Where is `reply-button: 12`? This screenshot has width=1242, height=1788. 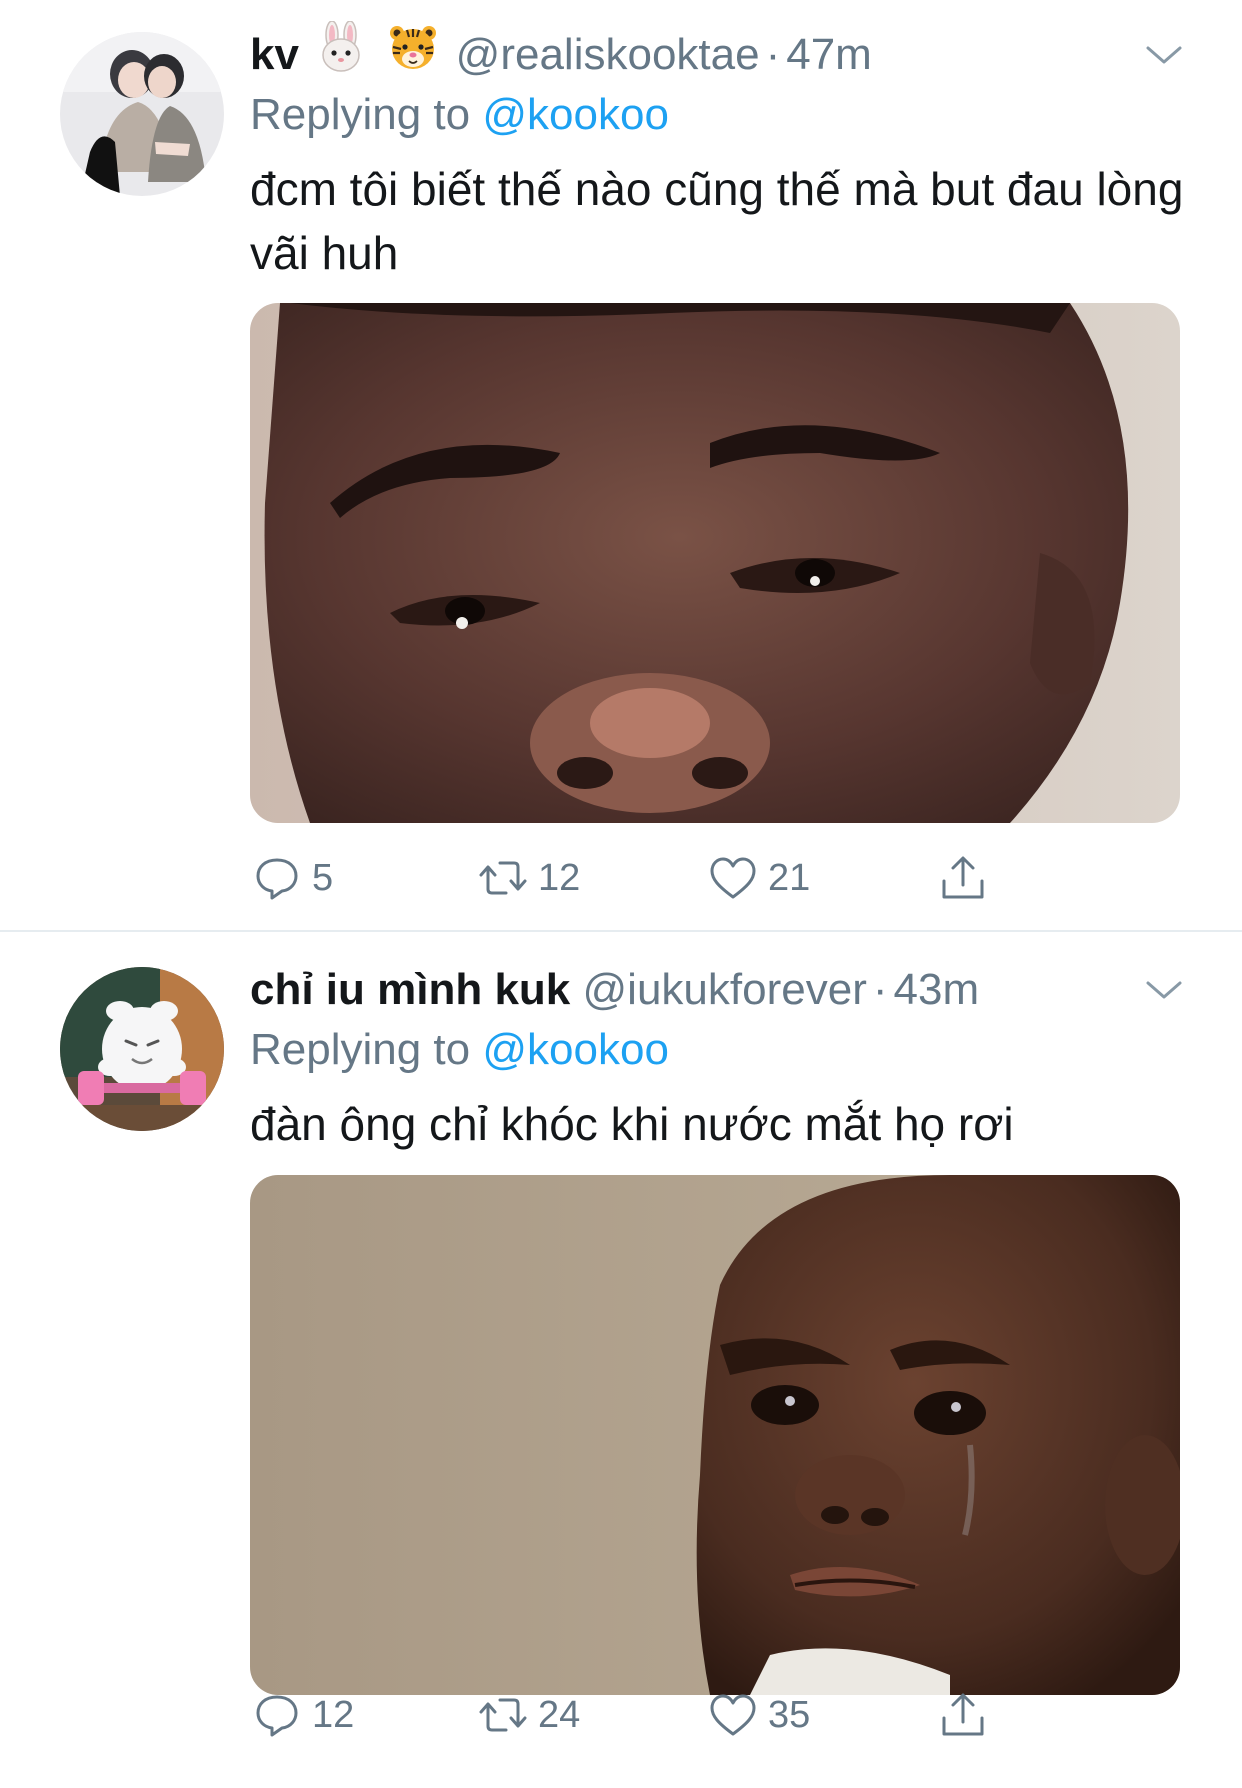 reply-button: 12 is located at coordinates (303, 1715).